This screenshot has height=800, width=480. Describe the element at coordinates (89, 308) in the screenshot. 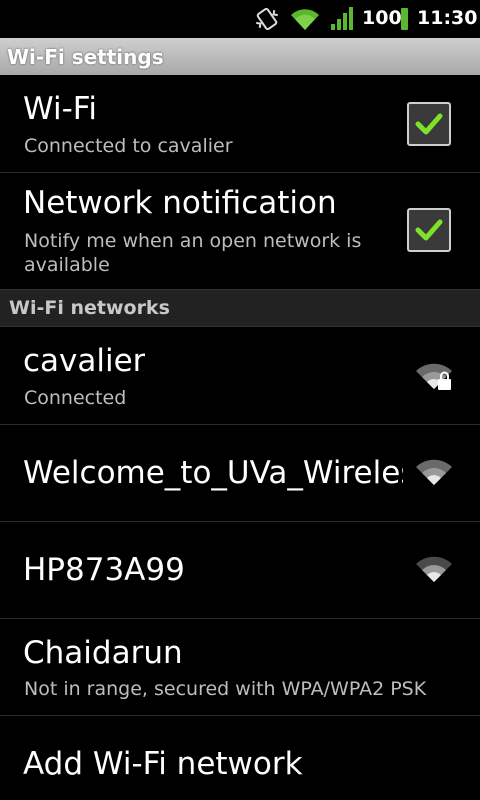

I see `wifi-networks-header-label: Wi-Fi networks` at that location.